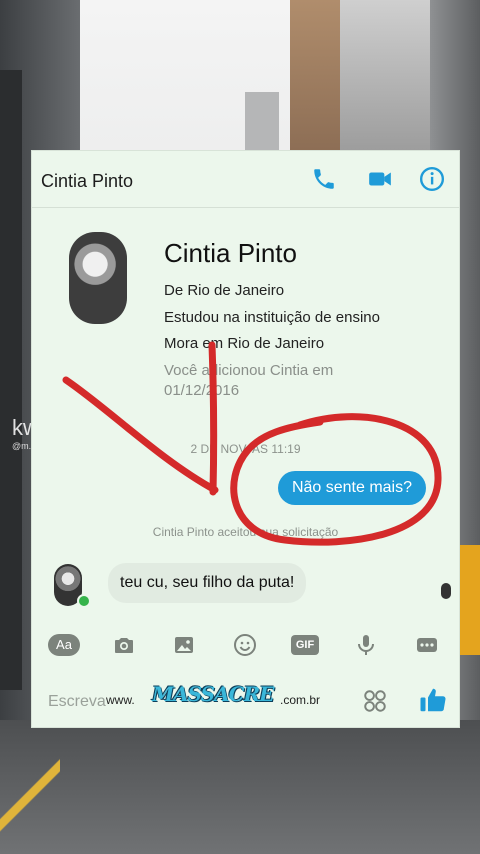  I want to click on incoming-message-bubble: teu cu, seu filho da puta!, so click(207, 583).